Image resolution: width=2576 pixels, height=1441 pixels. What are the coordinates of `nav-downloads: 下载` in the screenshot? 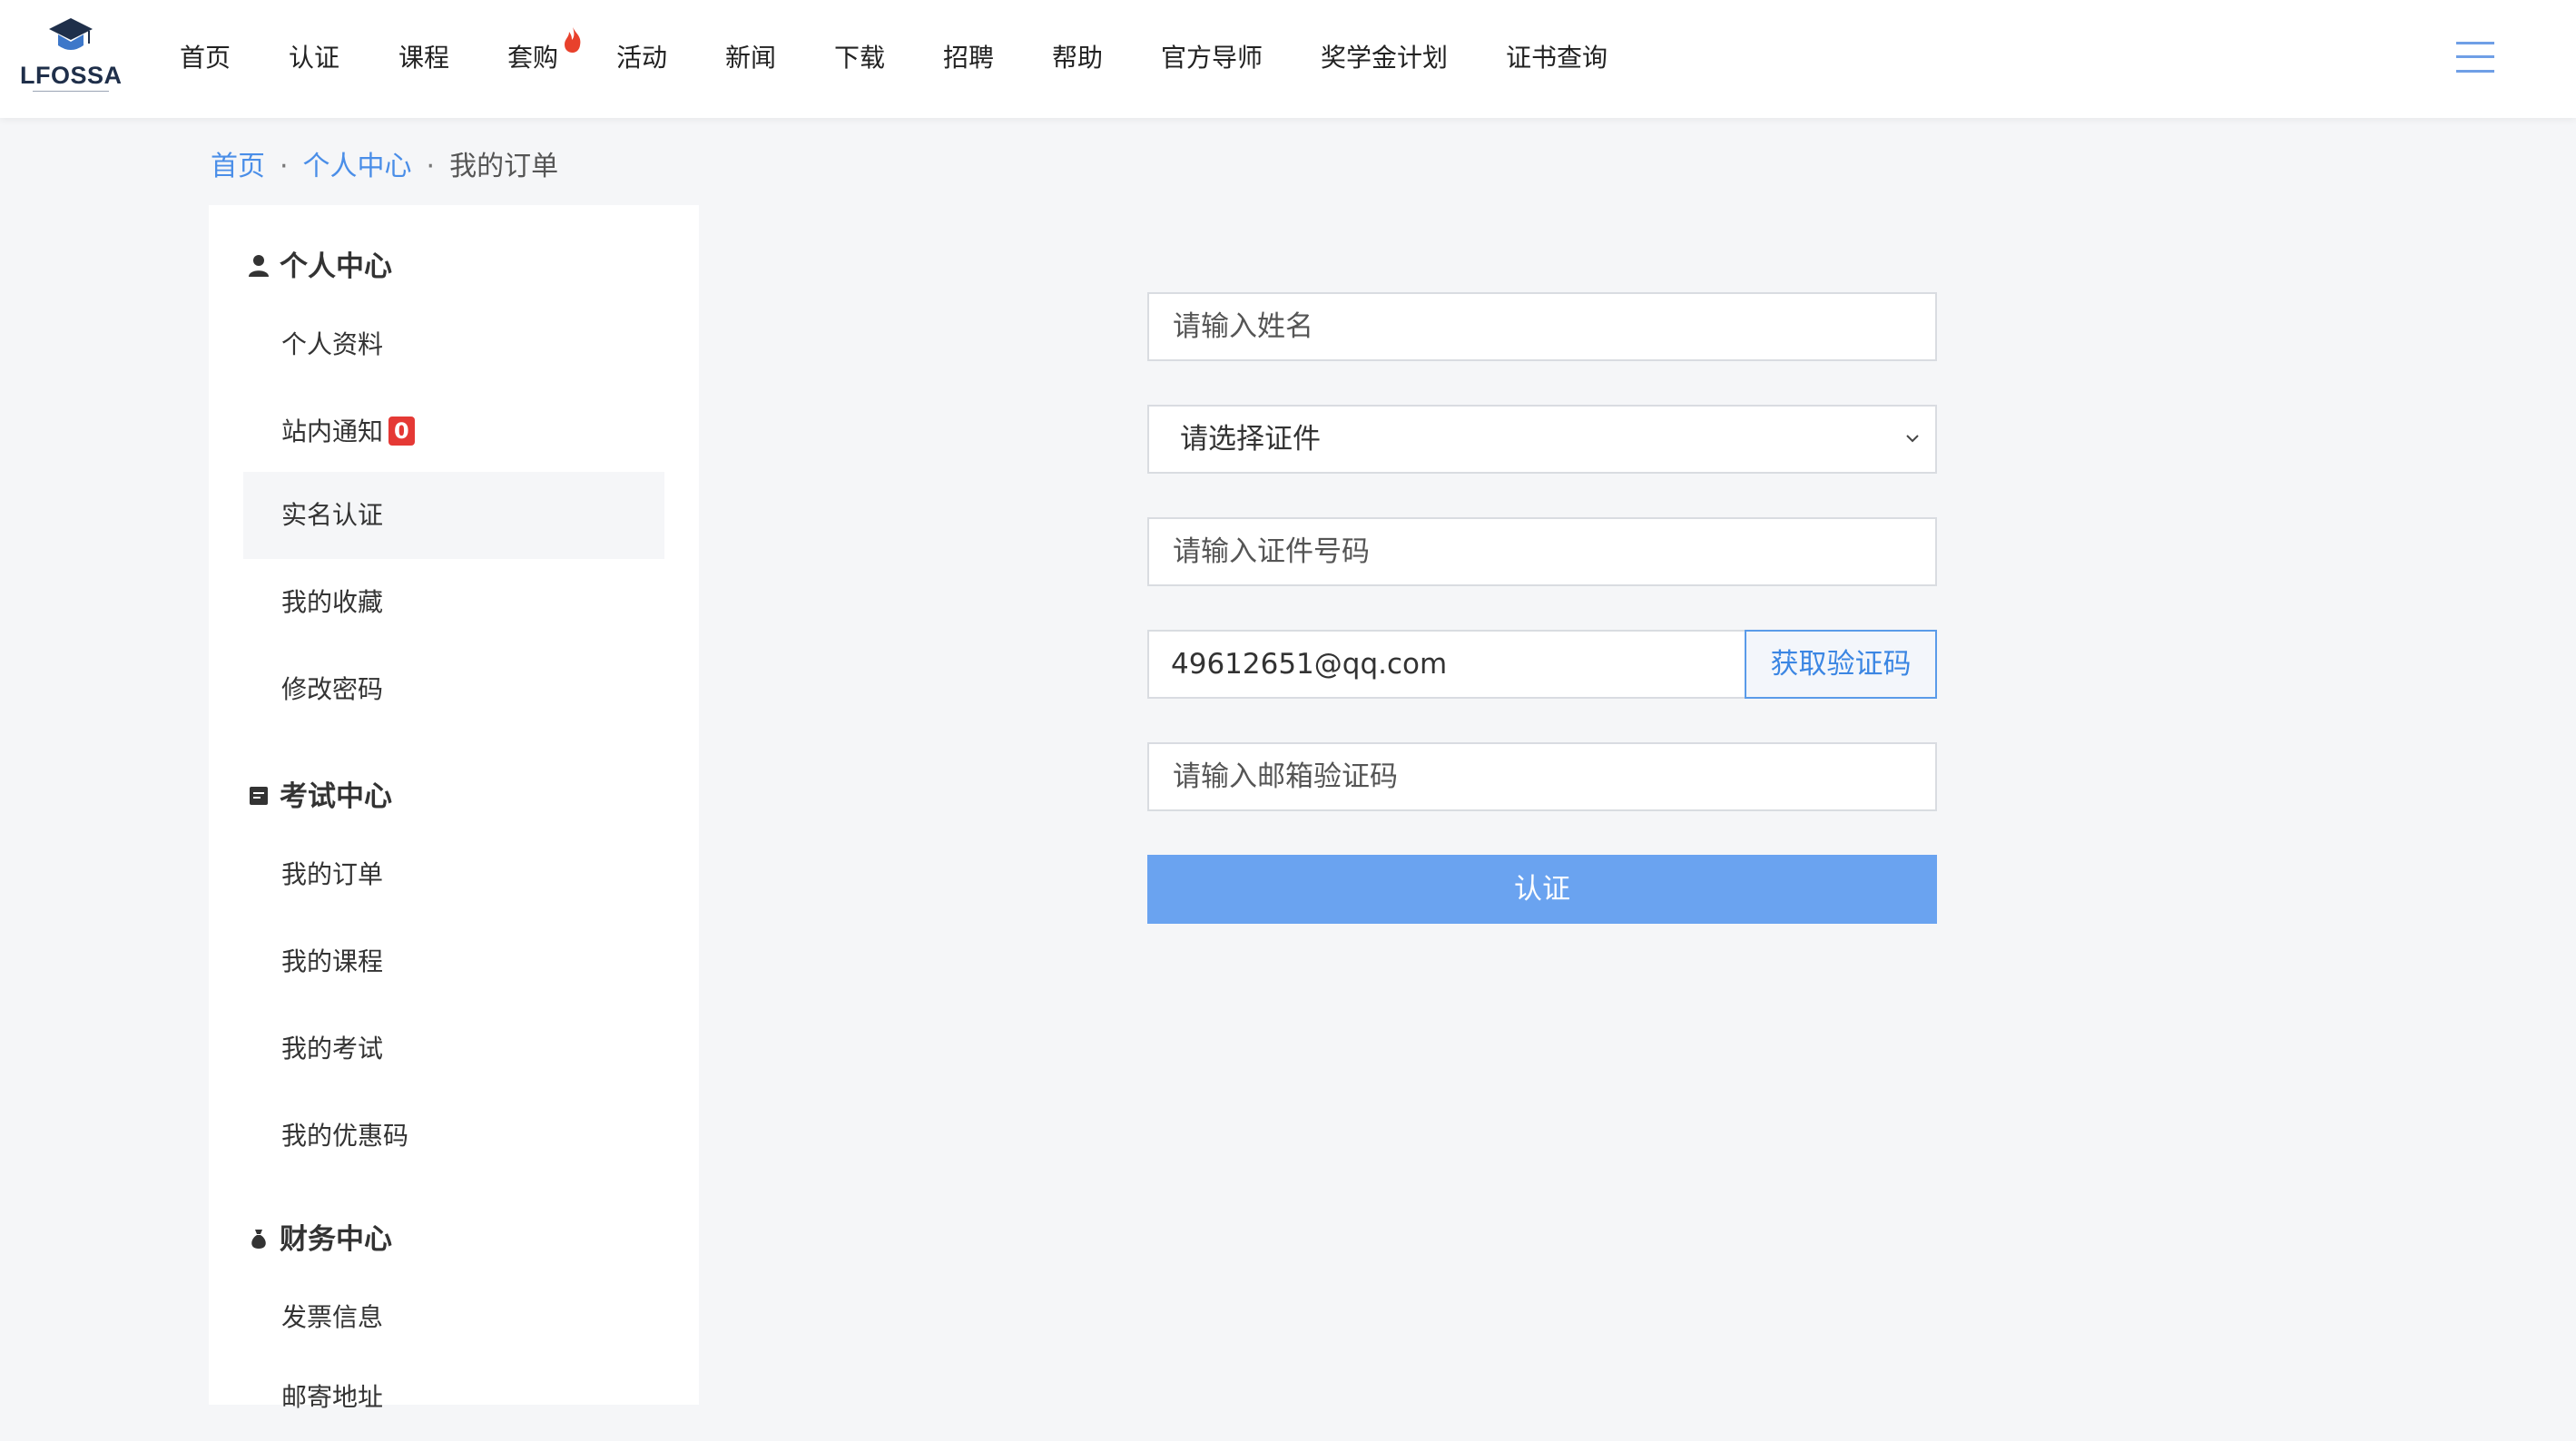 It's located at (859, 56).